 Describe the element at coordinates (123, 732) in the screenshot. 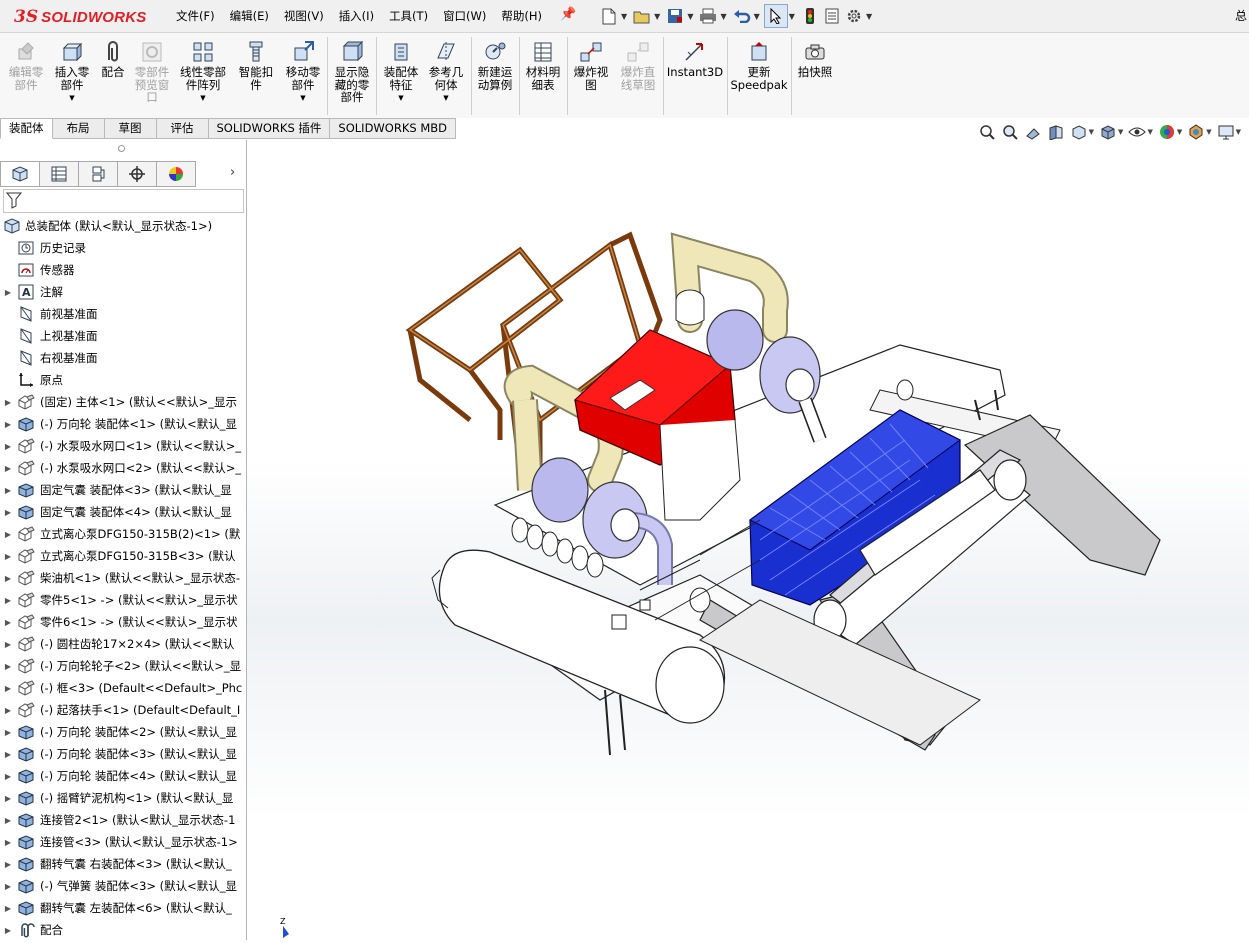

I see `tree-item: ▶ (-) 万向轮 装配体<2> (默认<默认_显` at that location.